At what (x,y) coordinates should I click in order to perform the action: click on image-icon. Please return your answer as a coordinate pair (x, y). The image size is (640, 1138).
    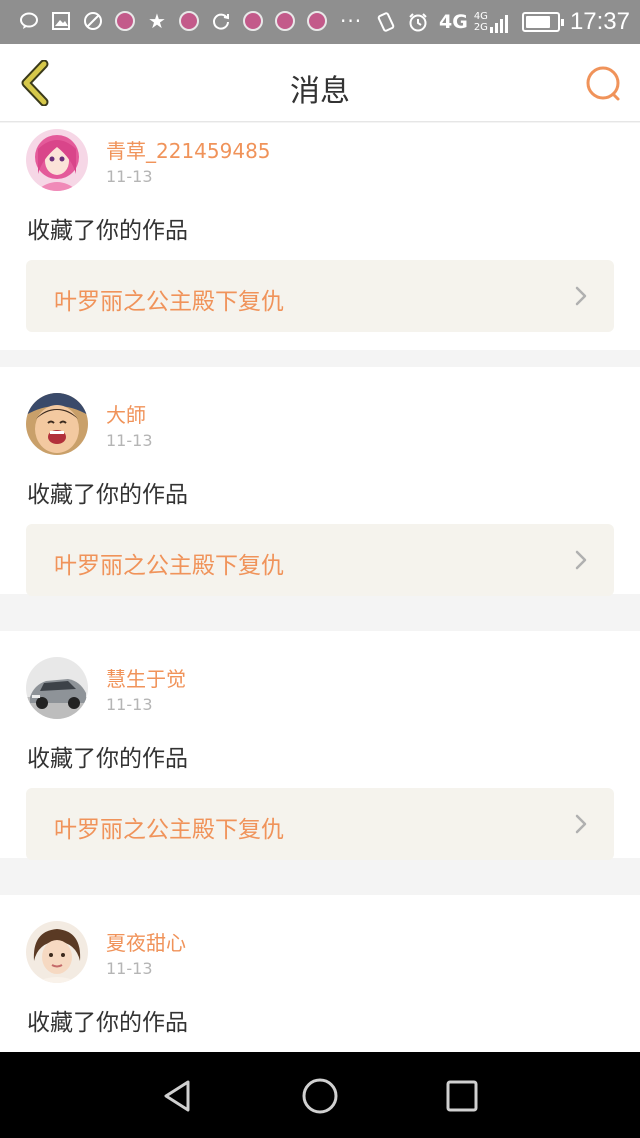
    Looking at the image, I should click on (61, 21).